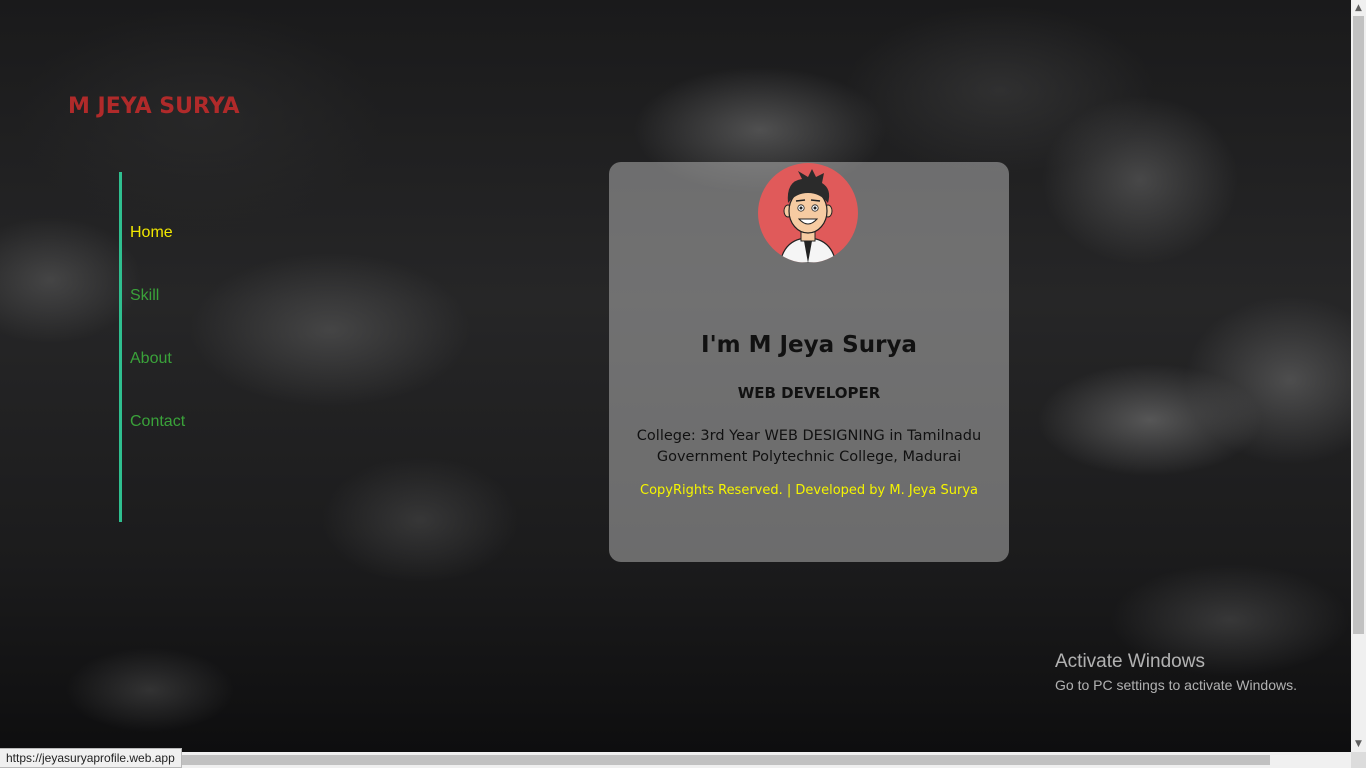 Image resolution: width=1366 pixels, height=768 pixels. I want to click on activate-windows-subtitle: Go to PC settings to activate Windows., so click(1176, 685).